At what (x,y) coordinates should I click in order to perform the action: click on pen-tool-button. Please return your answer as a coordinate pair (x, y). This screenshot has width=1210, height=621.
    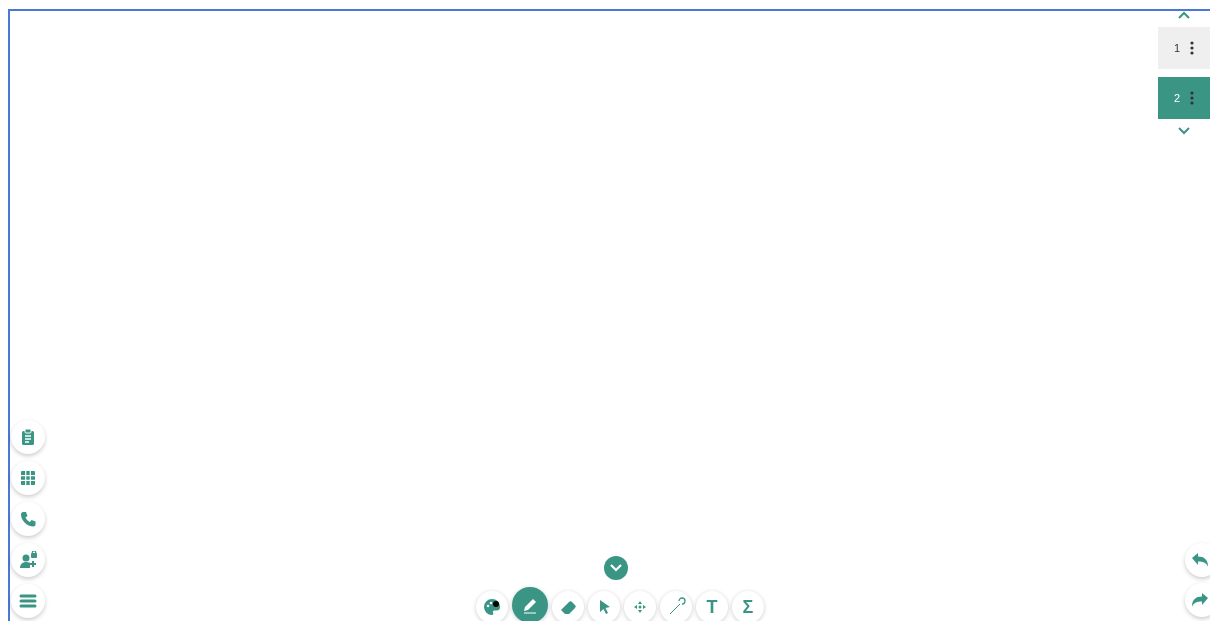
    Looking at the image, I should click on (530, 604).